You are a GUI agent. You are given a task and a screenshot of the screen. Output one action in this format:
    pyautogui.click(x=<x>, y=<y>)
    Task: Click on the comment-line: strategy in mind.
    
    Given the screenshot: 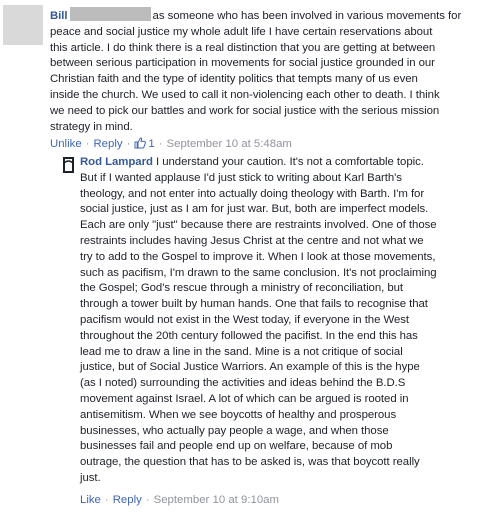 What is the action you would take?
    pyautogui.click(x=91, y=126)
    